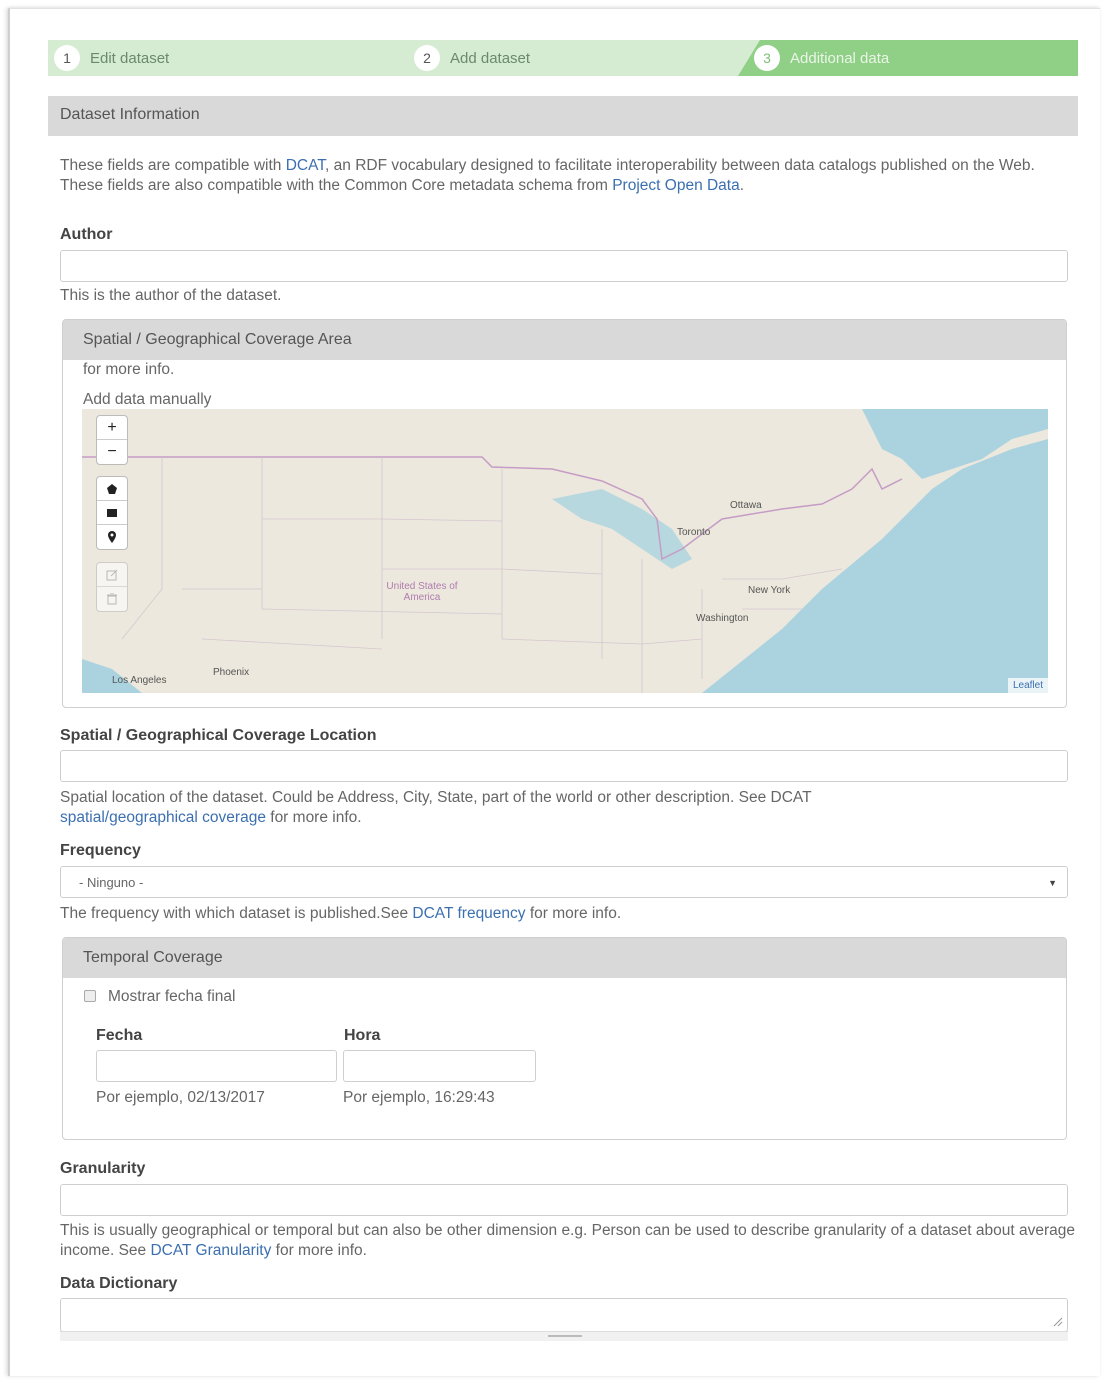 The image size is (1103, 1380). What do you see at coordinates (112, 575) in the screenshot?
I see `edit-layers-icon` at bounding box center [112, 575].